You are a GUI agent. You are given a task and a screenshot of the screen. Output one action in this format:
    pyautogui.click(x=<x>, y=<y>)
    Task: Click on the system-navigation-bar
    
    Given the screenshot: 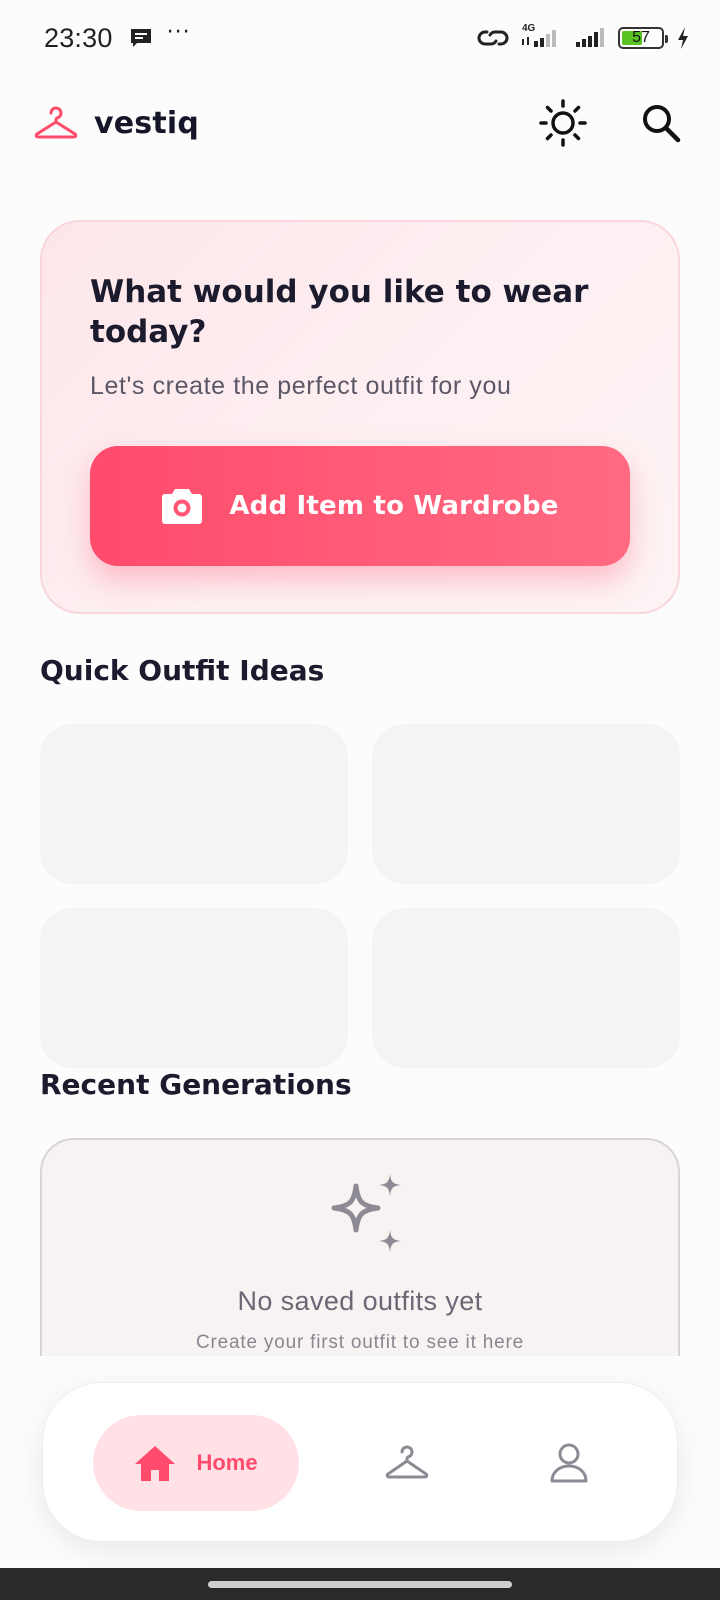 What is the action you would take?
    pyautogui.click(x=360, y=1584)
    